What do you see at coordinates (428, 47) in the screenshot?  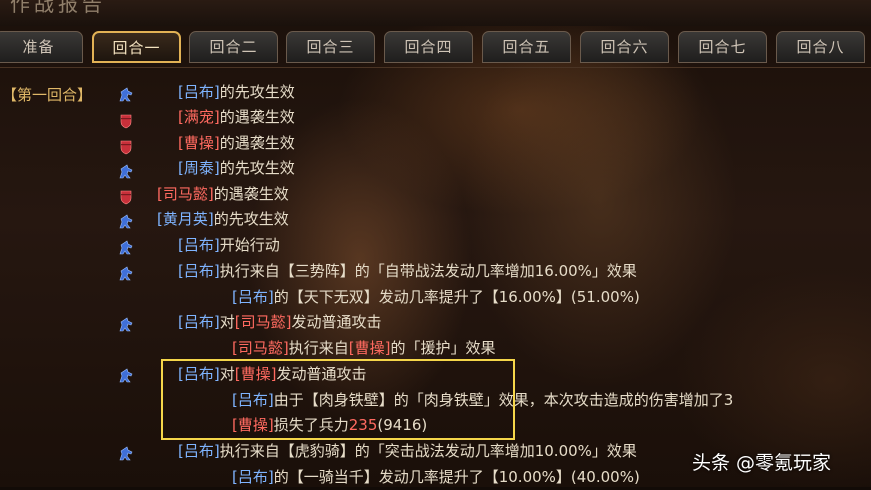 I see `tab-4: 回合四` at bounding box center [428, 47].